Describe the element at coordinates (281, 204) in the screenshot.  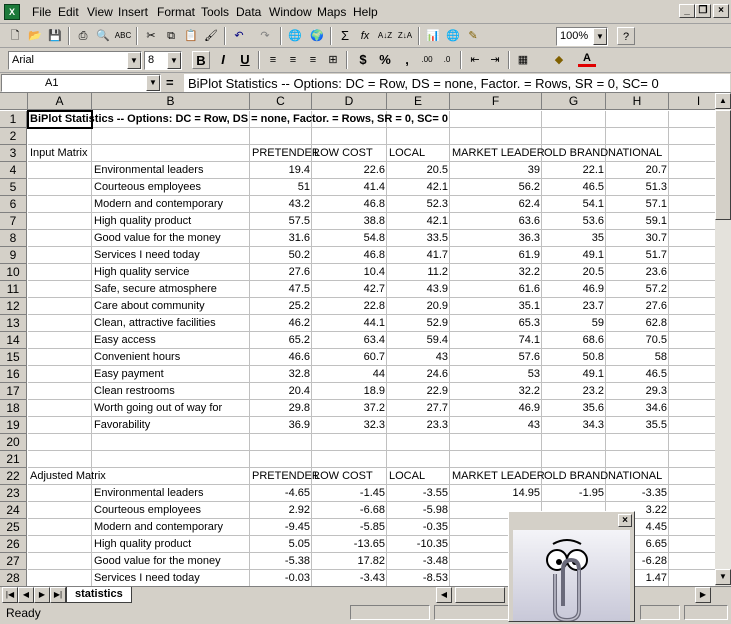
I see `value-cell: 43.2` at that location.